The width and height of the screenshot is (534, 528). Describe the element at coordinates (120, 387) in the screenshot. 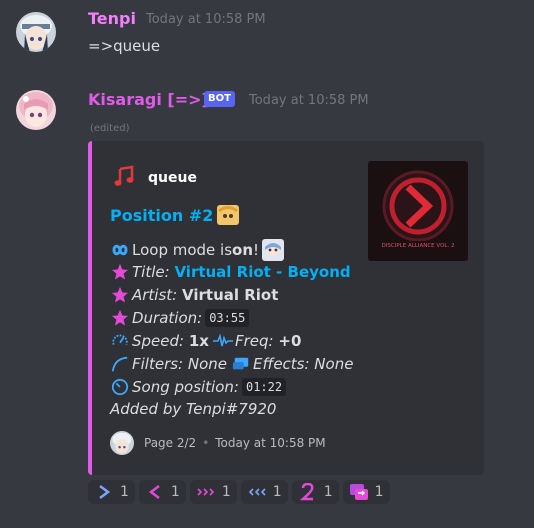

I see `clock-icon` at that location.